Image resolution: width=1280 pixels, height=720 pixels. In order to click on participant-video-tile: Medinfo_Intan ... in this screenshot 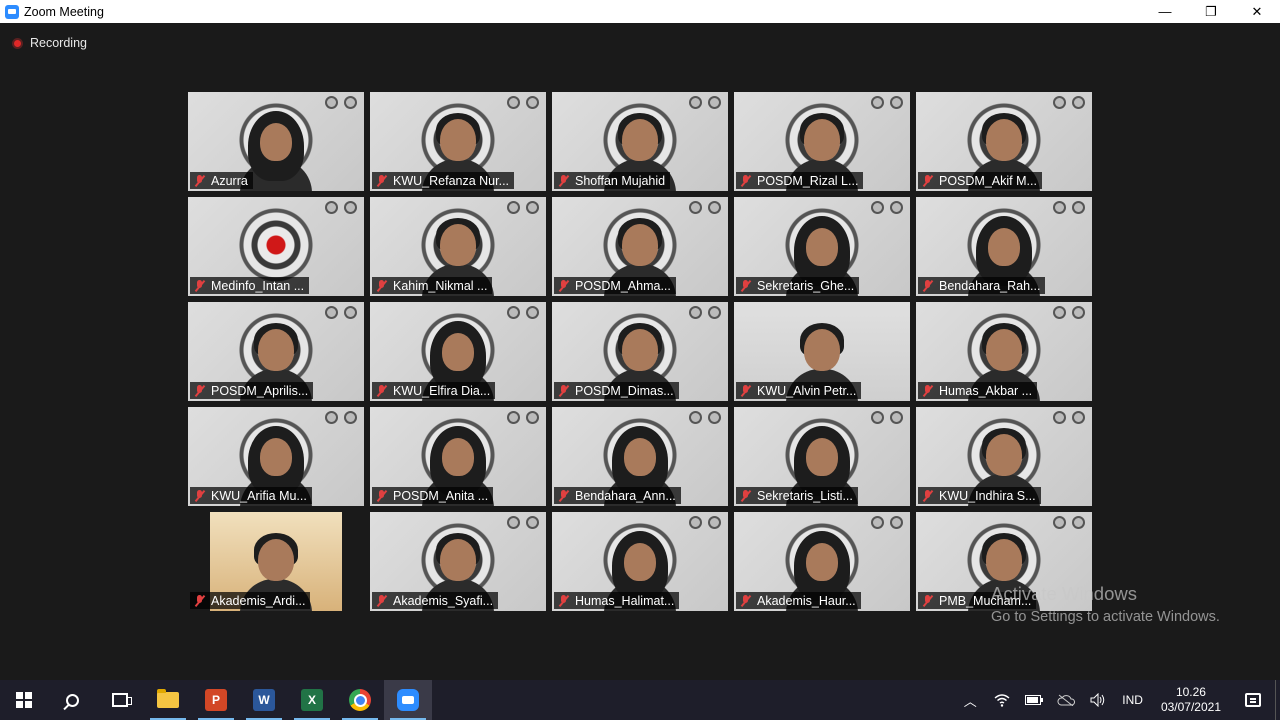, I will do `click(276, 246)`.